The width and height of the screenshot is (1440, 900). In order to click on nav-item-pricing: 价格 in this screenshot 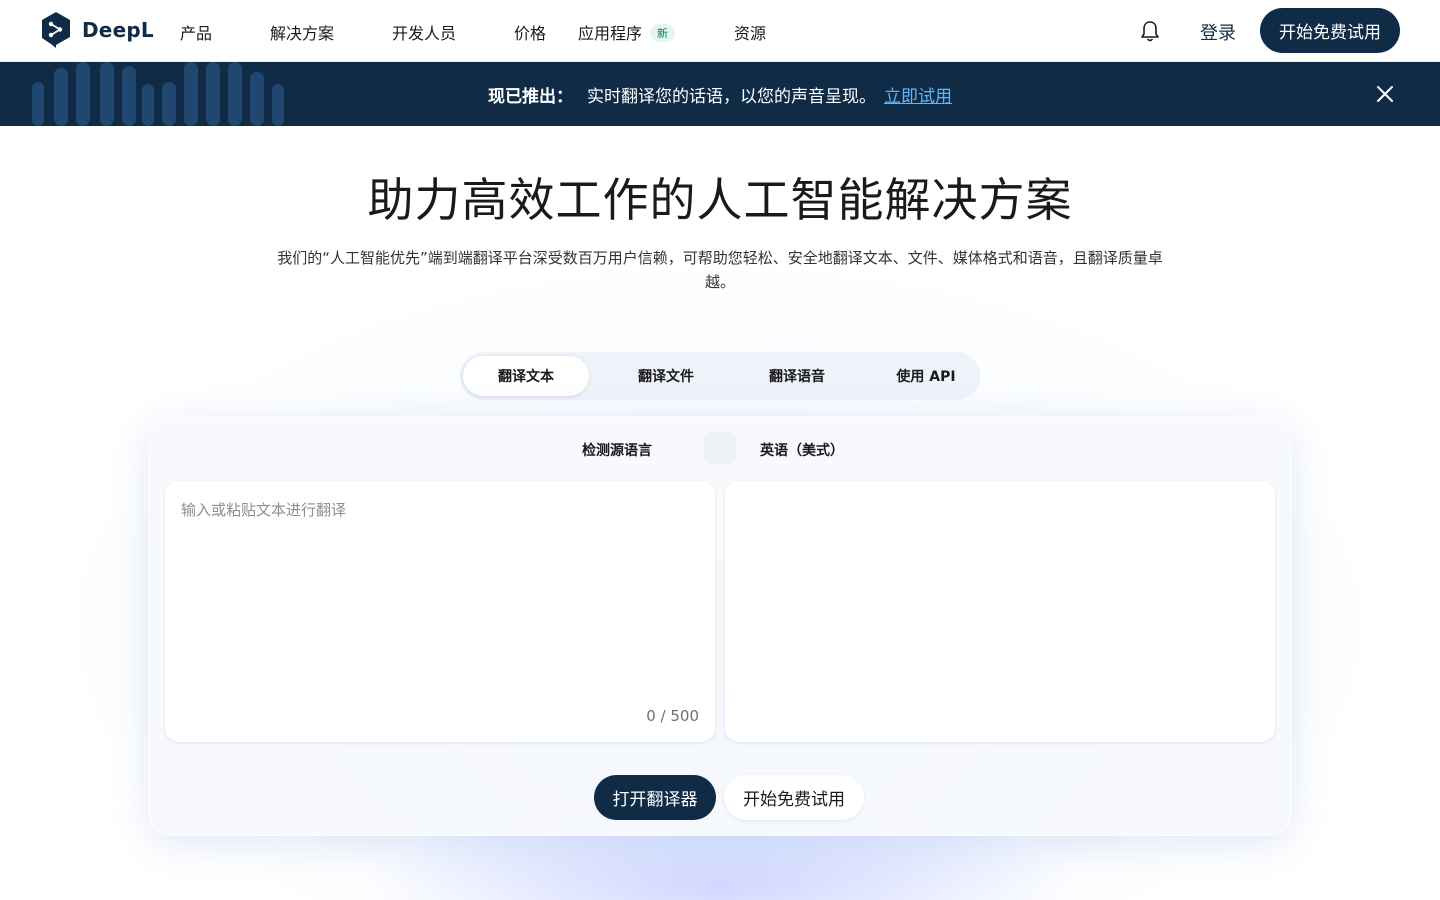, I will do `click(530, 32)`.